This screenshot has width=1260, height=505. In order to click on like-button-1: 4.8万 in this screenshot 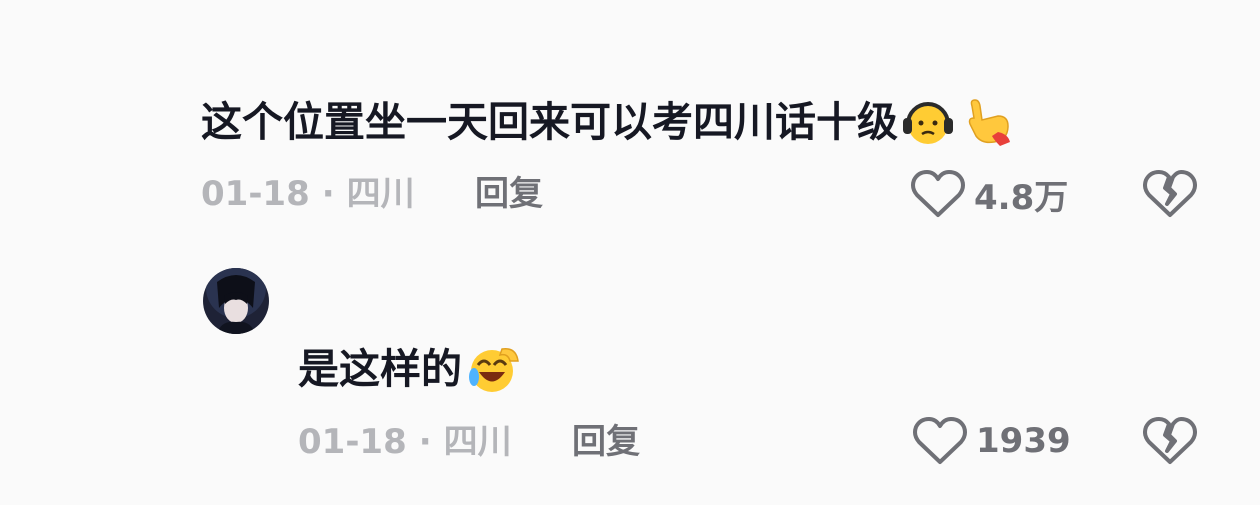, I will do `click(989, 194)`.